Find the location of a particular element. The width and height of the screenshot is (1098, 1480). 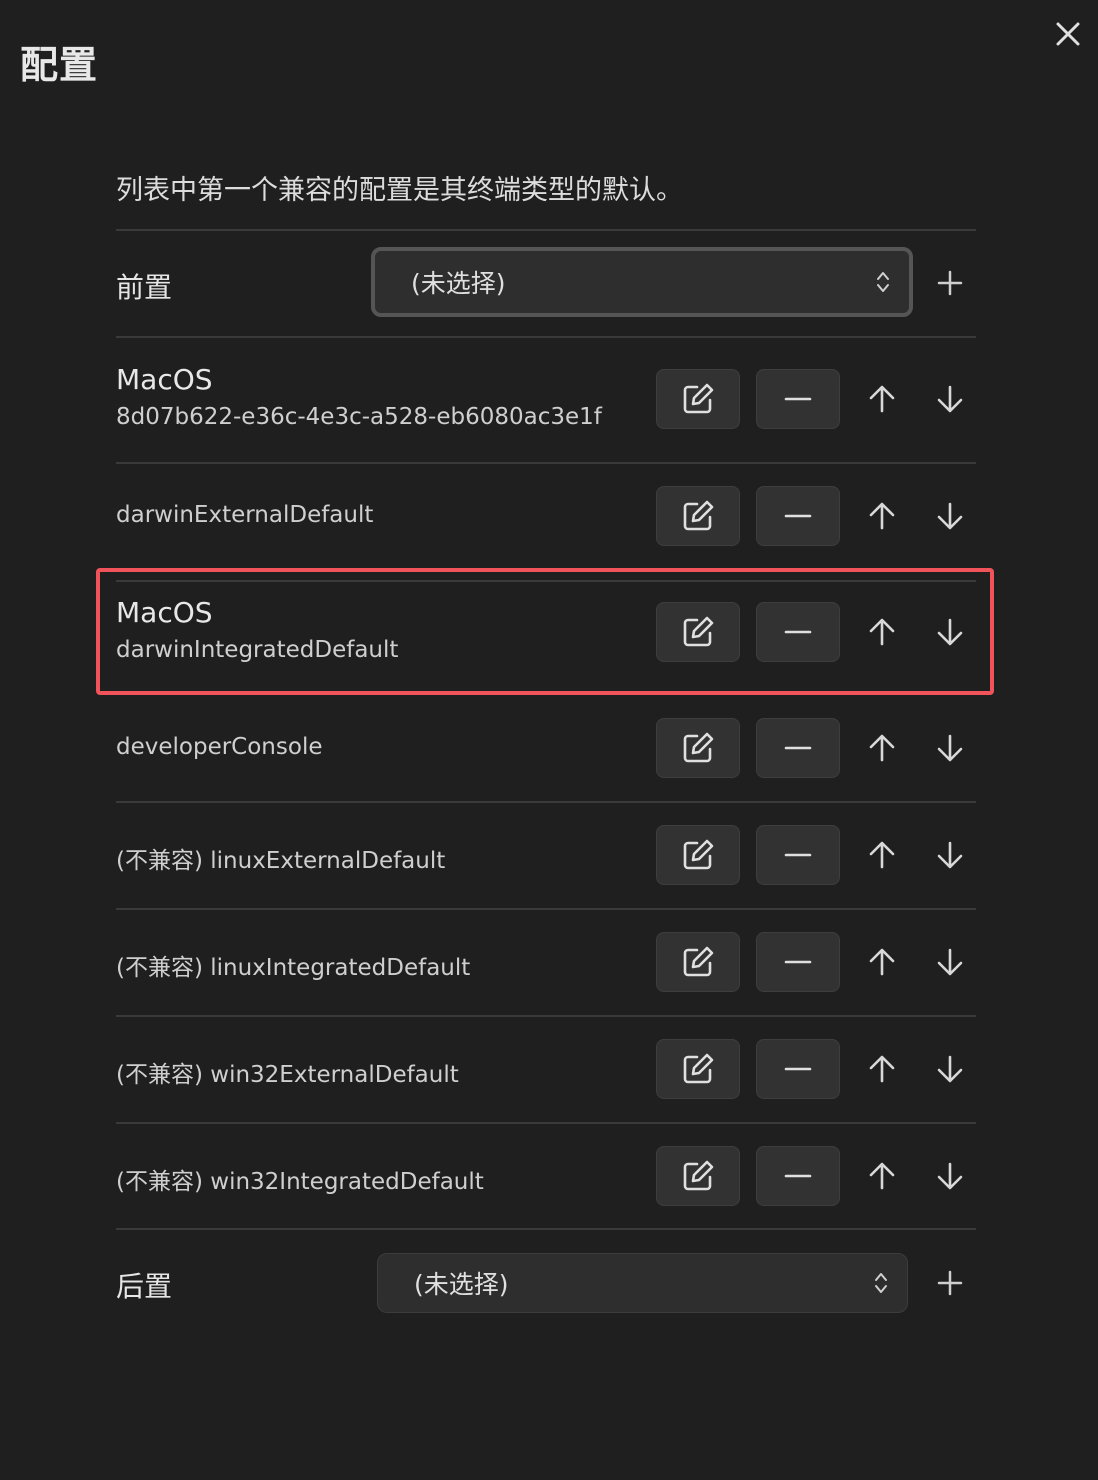

profile-id: (不兼容) linuxIntegratedDefault is located at coordinates (293, 968).